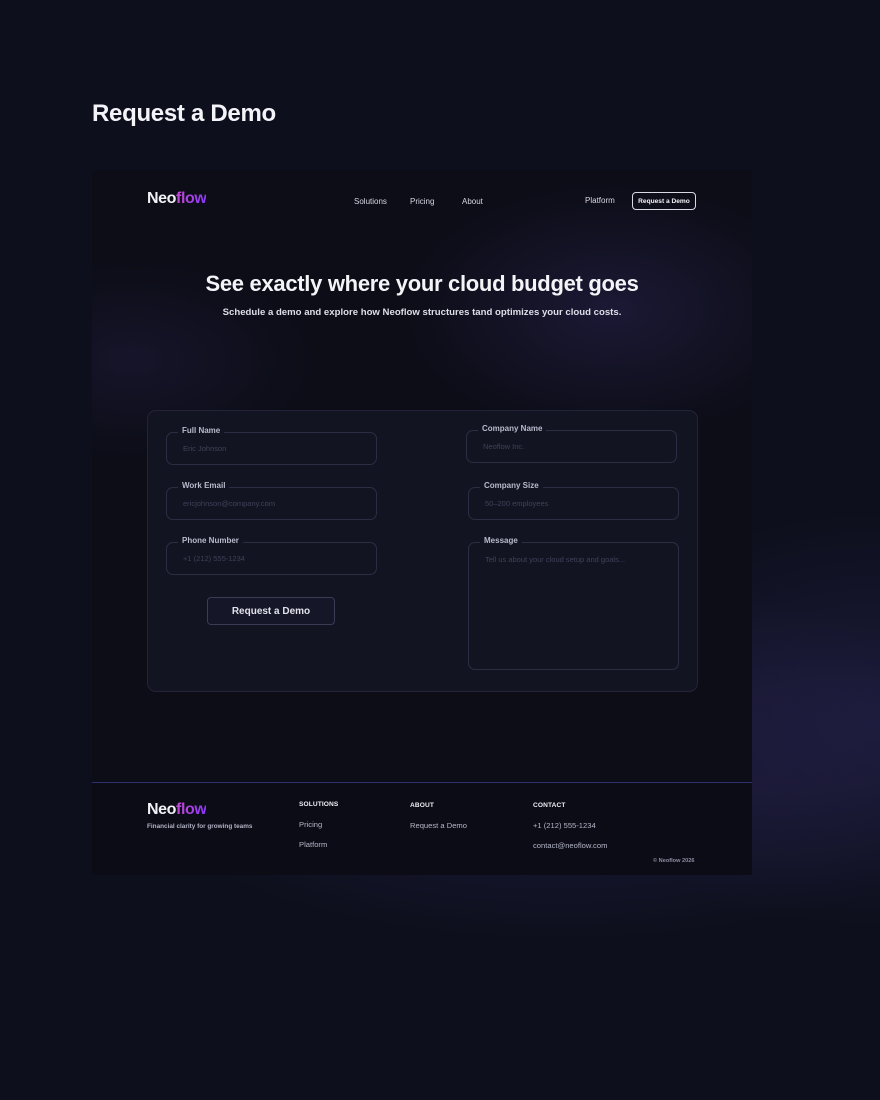 This screenshot has height=1100, width=880. I want to click on company-name-field: Company Name, so click(571, 442).